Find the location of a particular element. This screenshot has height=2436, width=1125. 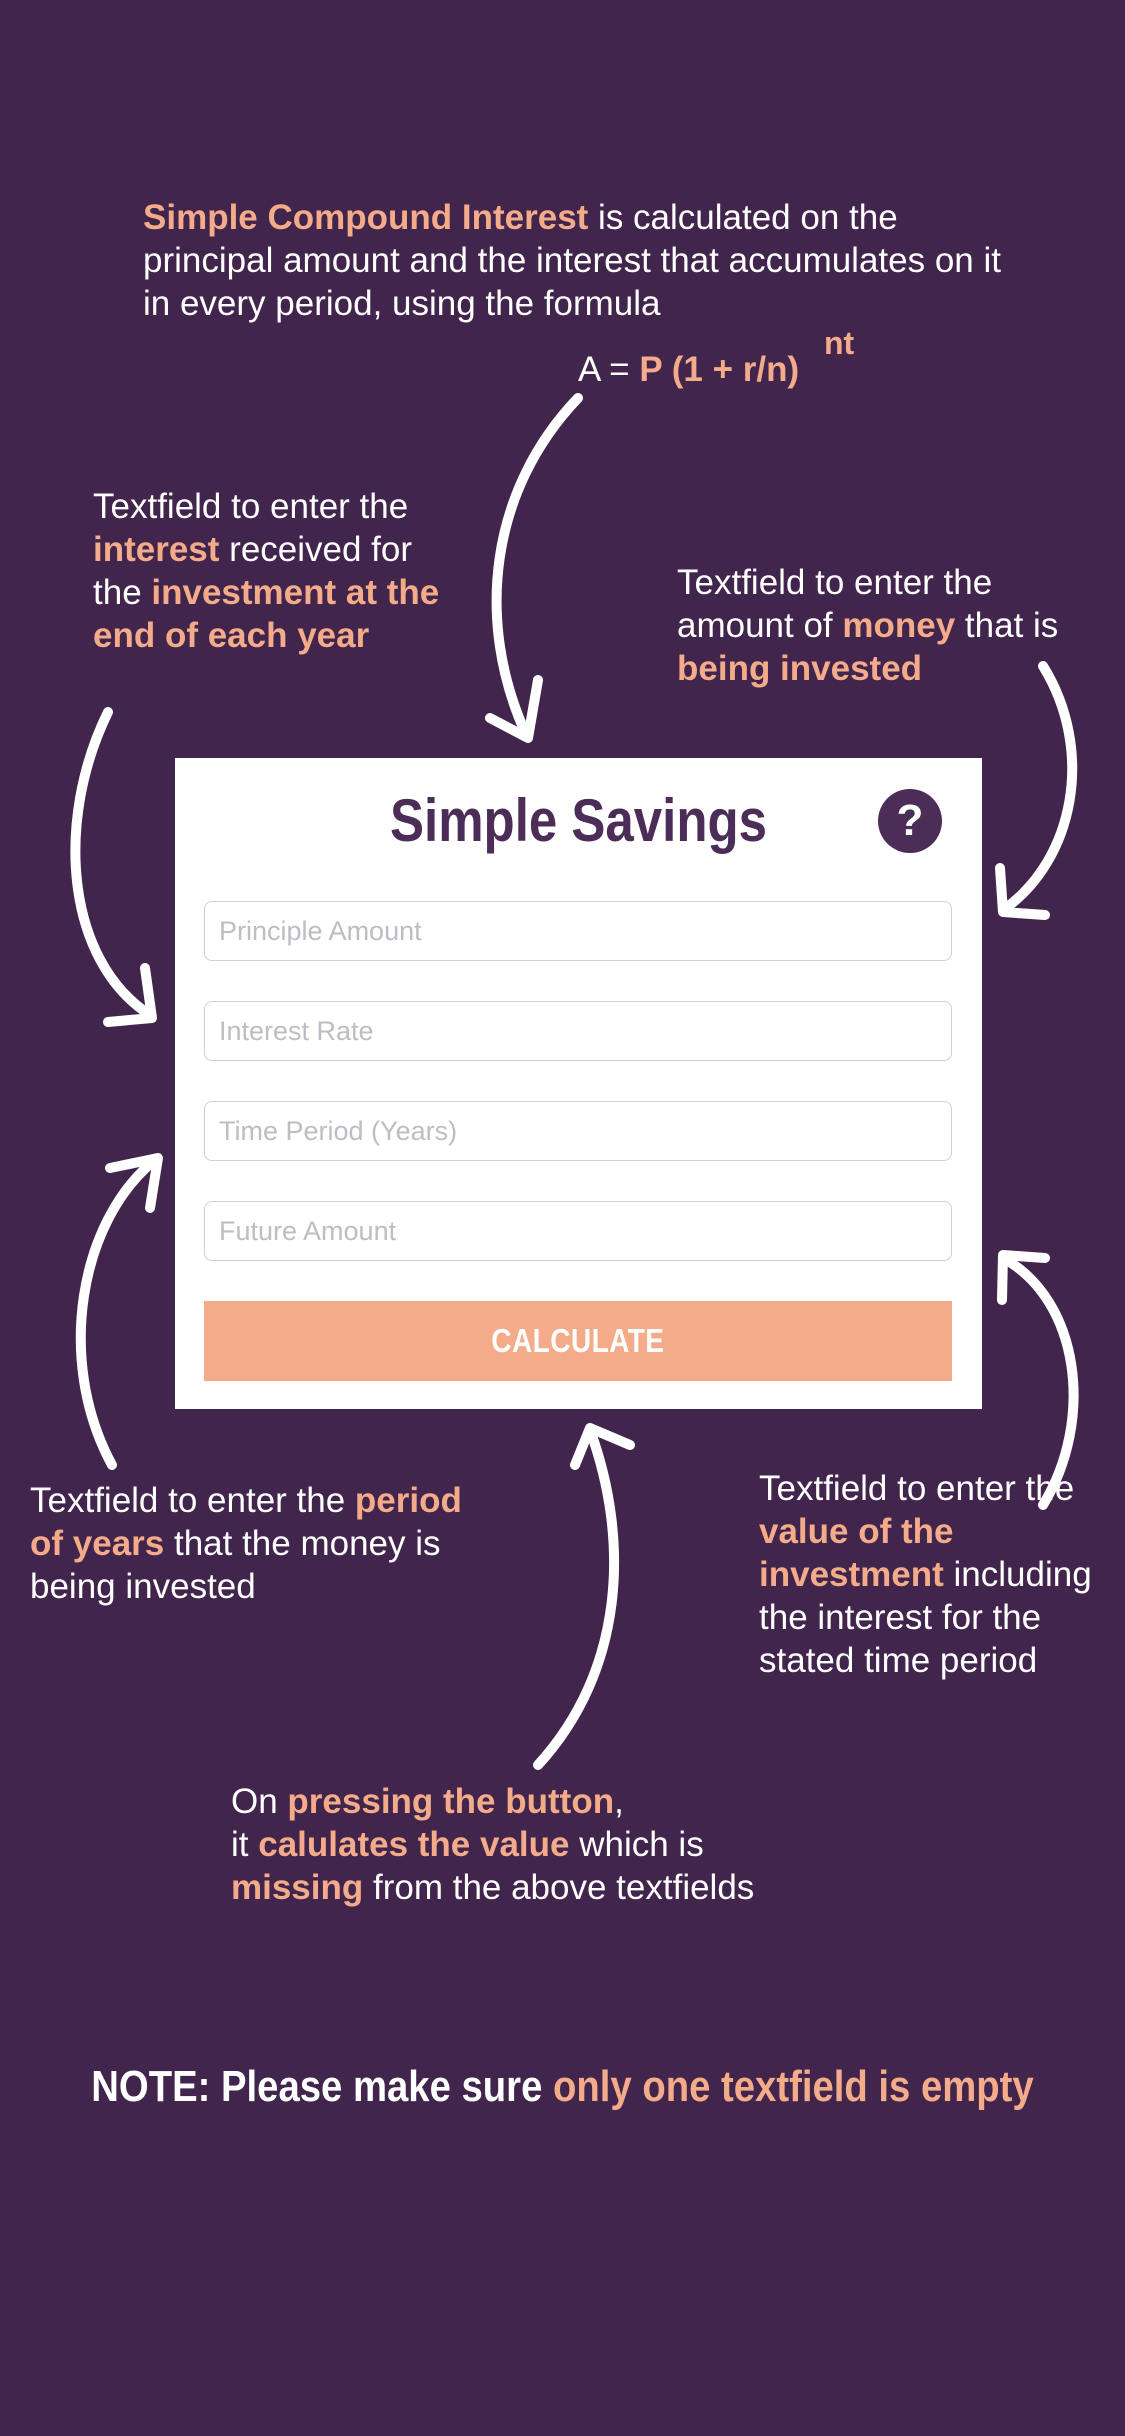

question-mark-icon: ? is located at coordinates (910, 820).